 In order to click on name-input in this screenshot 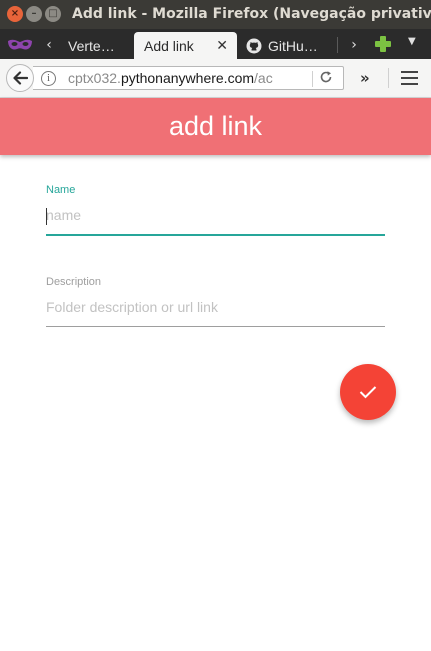, I will do `click(215, 215)`.